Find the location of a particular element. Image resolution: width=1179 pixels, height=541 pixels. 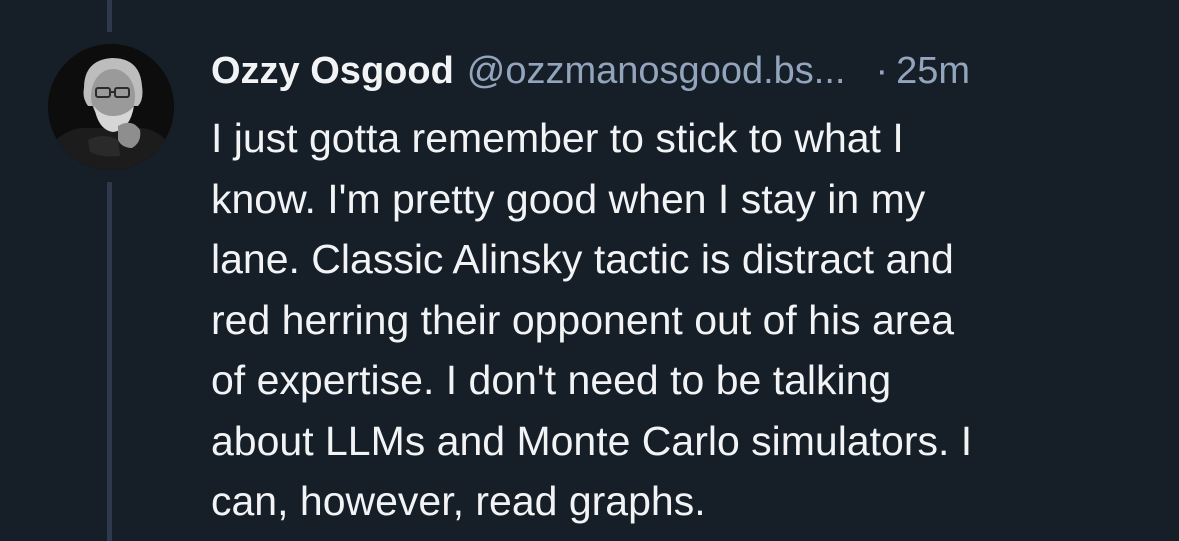

post-header: Ozzy Osgood @ozzmanosgood.bs... · 25m is located at coordinates (590, 71).